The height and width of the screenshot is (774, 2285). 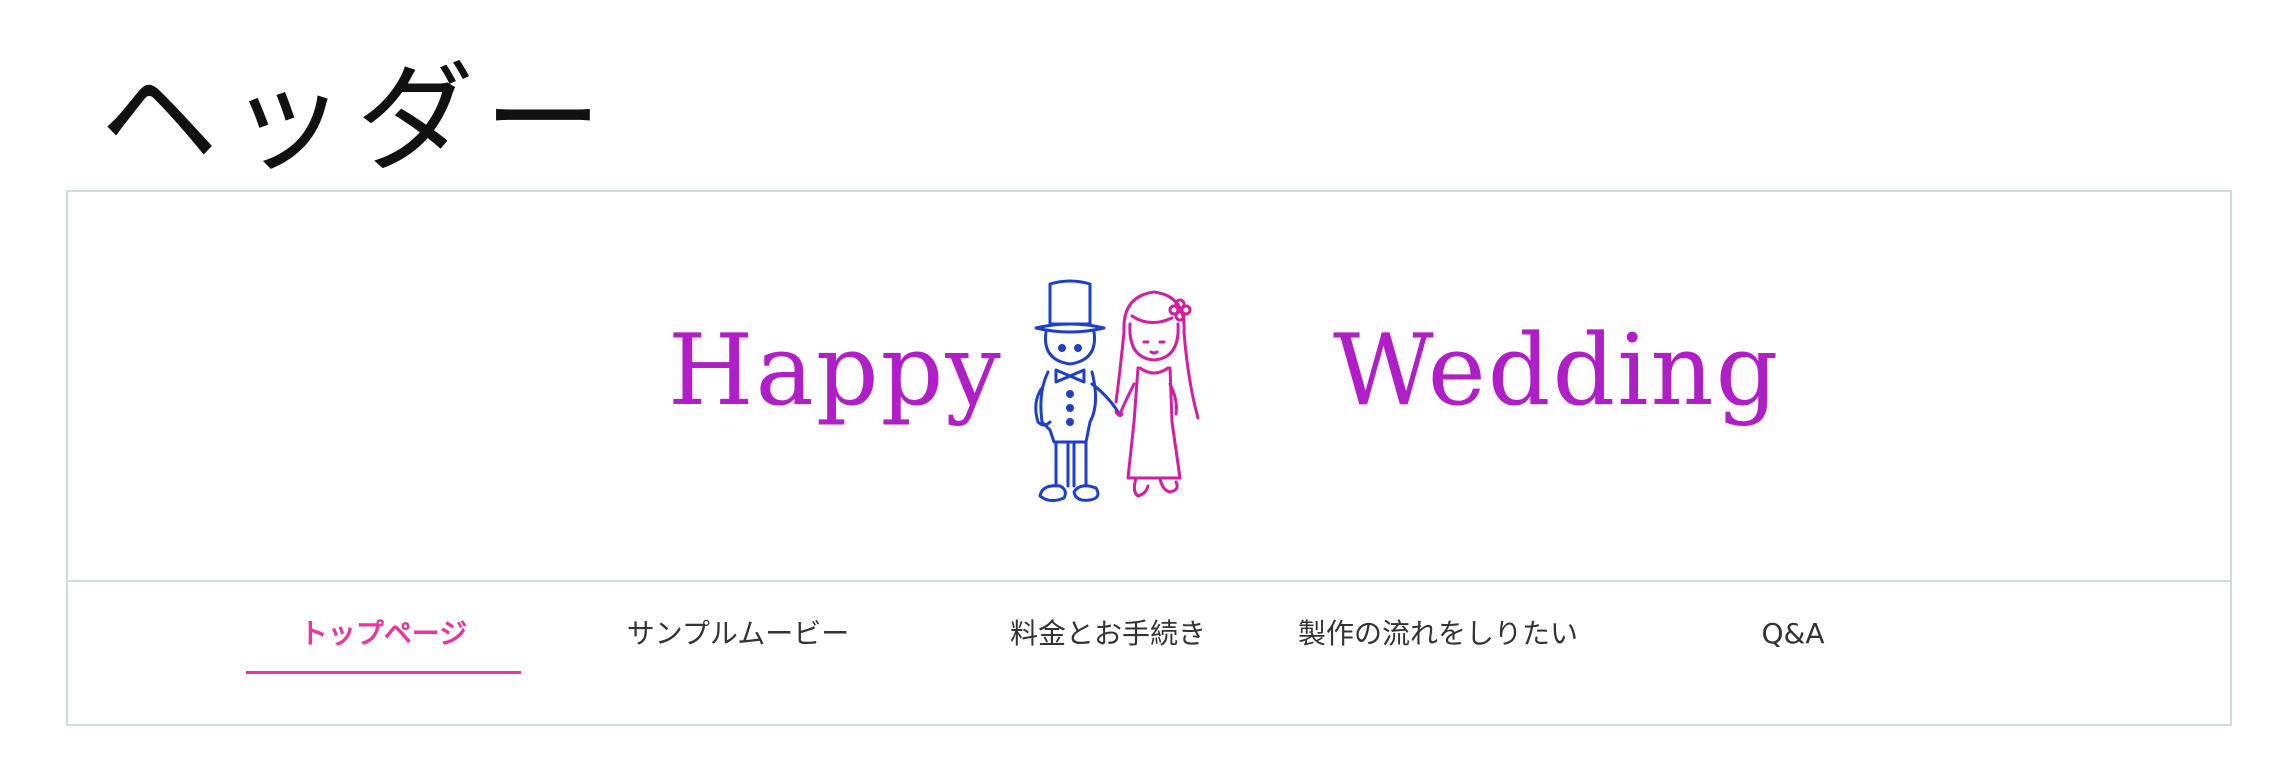 I want to click on nav-item-pricing: 料金とお手続き, so click(x=1108, y=644).